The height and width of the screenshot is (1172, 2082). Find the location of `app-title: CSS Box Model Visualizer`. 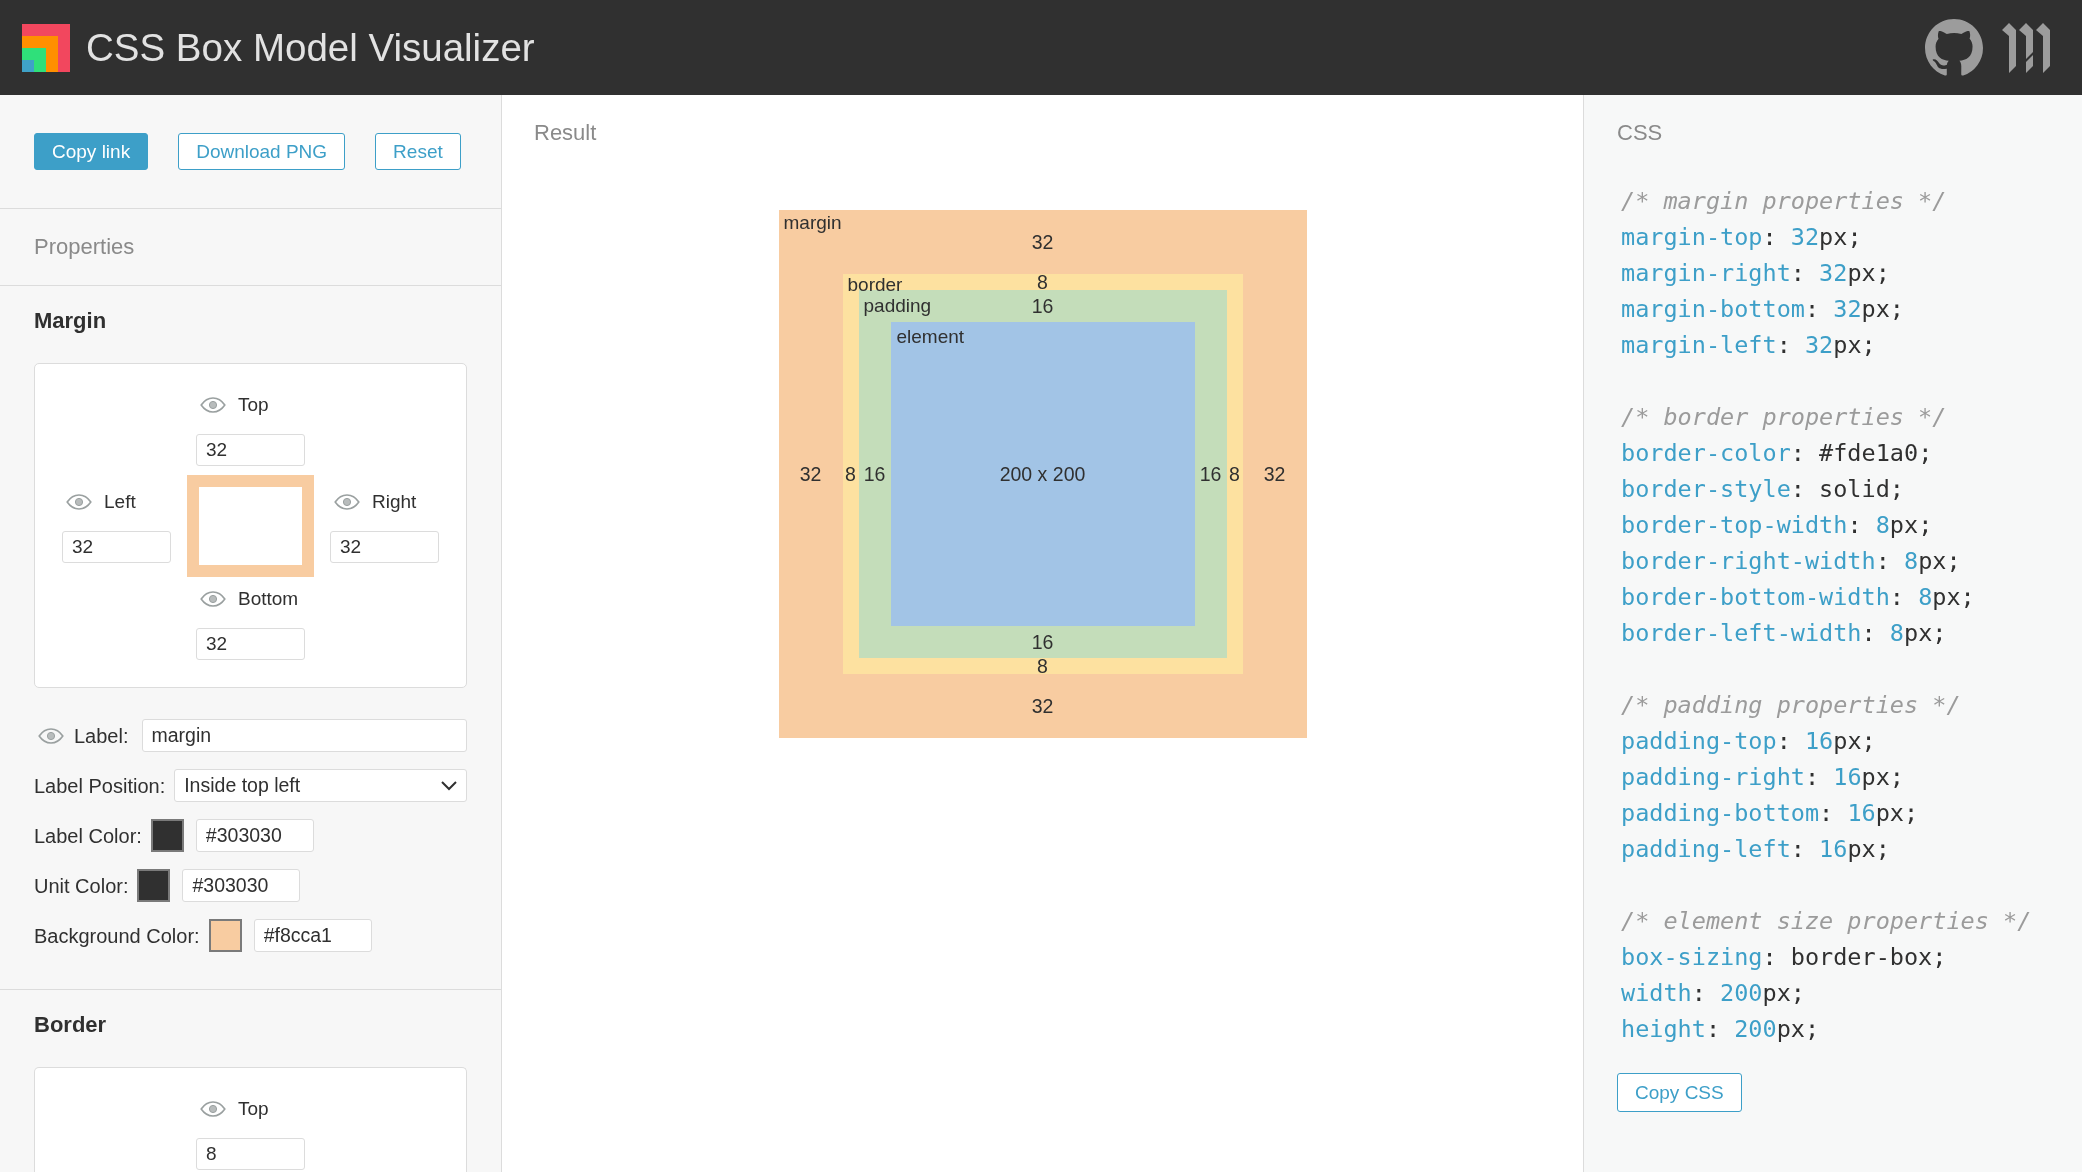

app-title: CSS Box Model Visualizer is located at coordinates (310, 47).